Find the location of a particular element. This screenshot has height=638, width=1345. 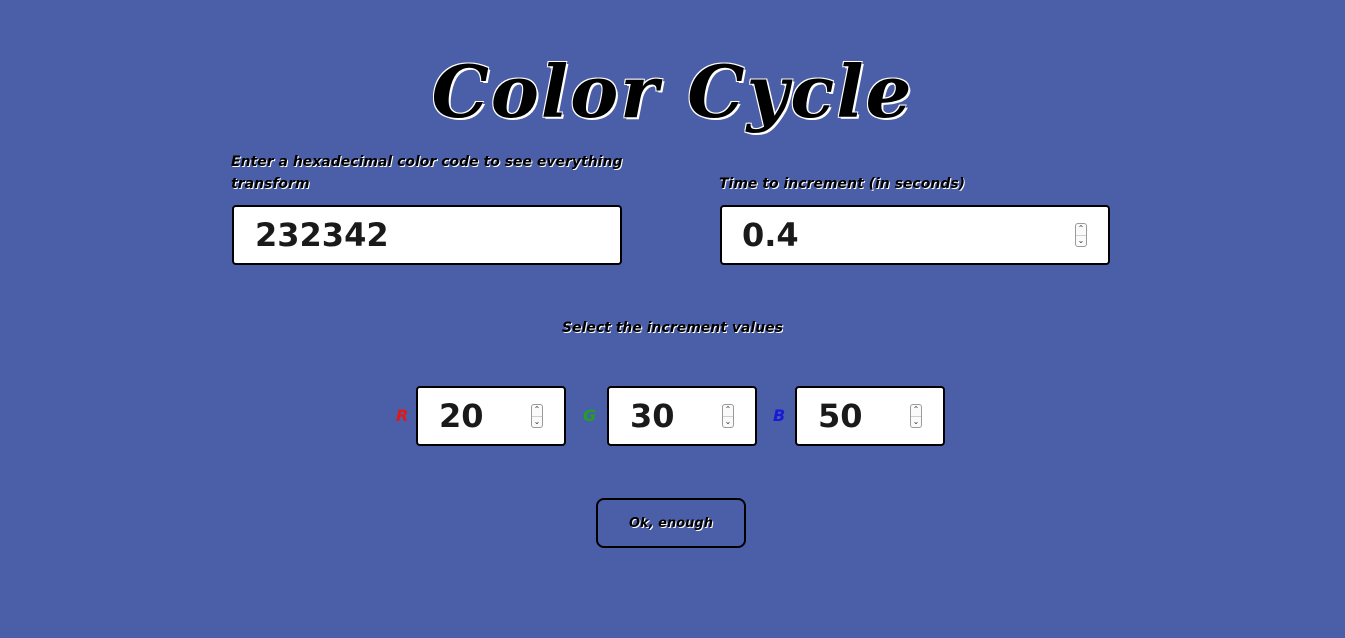

time-increment-stepper: ⌃ ⌄ is located at coordinates (1081, 235).